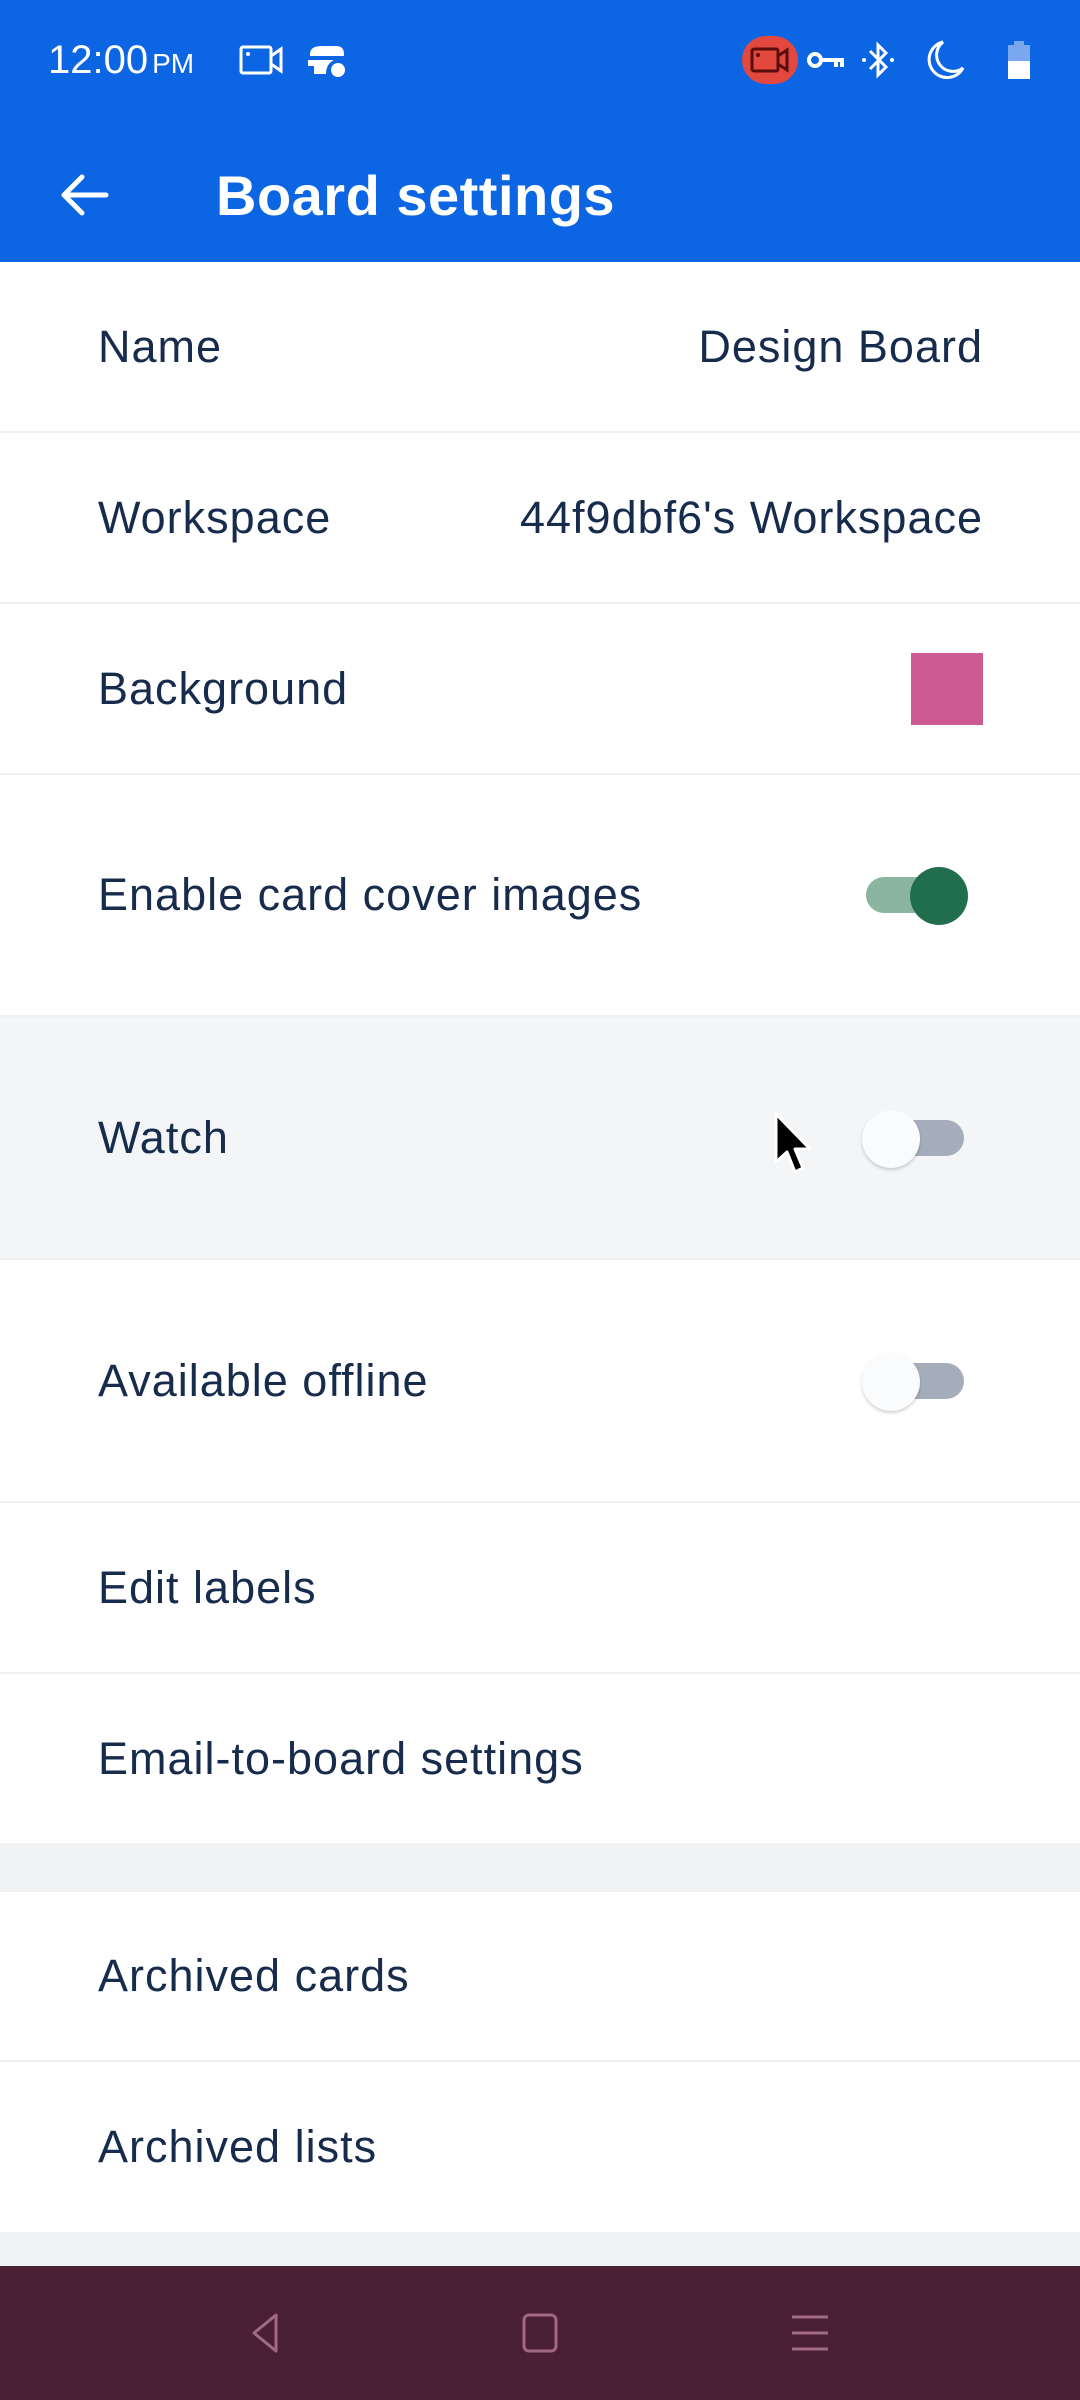 Image resolution: width=1080 pixels, height=2400 pixels. What do you see at coordinates (416, 195) in the screenshot?
I see `page-title: Board settings` at bounding box center [416, 195].